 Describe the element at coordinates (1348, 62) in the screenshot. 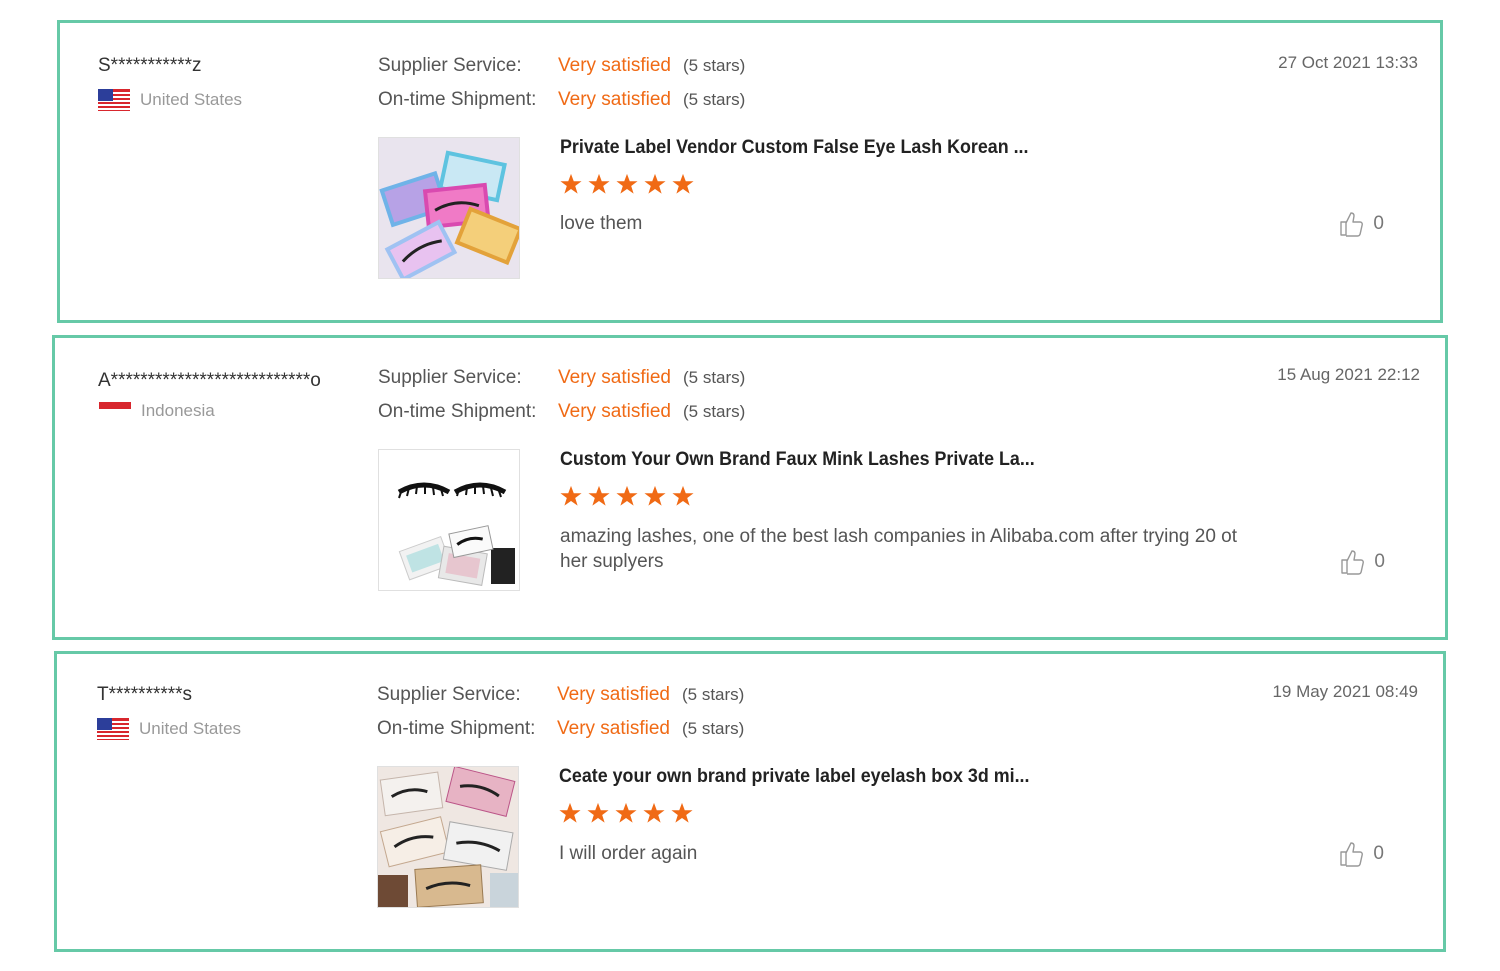

I see `review-date: 27 Oct 2021 13:33` at that location.